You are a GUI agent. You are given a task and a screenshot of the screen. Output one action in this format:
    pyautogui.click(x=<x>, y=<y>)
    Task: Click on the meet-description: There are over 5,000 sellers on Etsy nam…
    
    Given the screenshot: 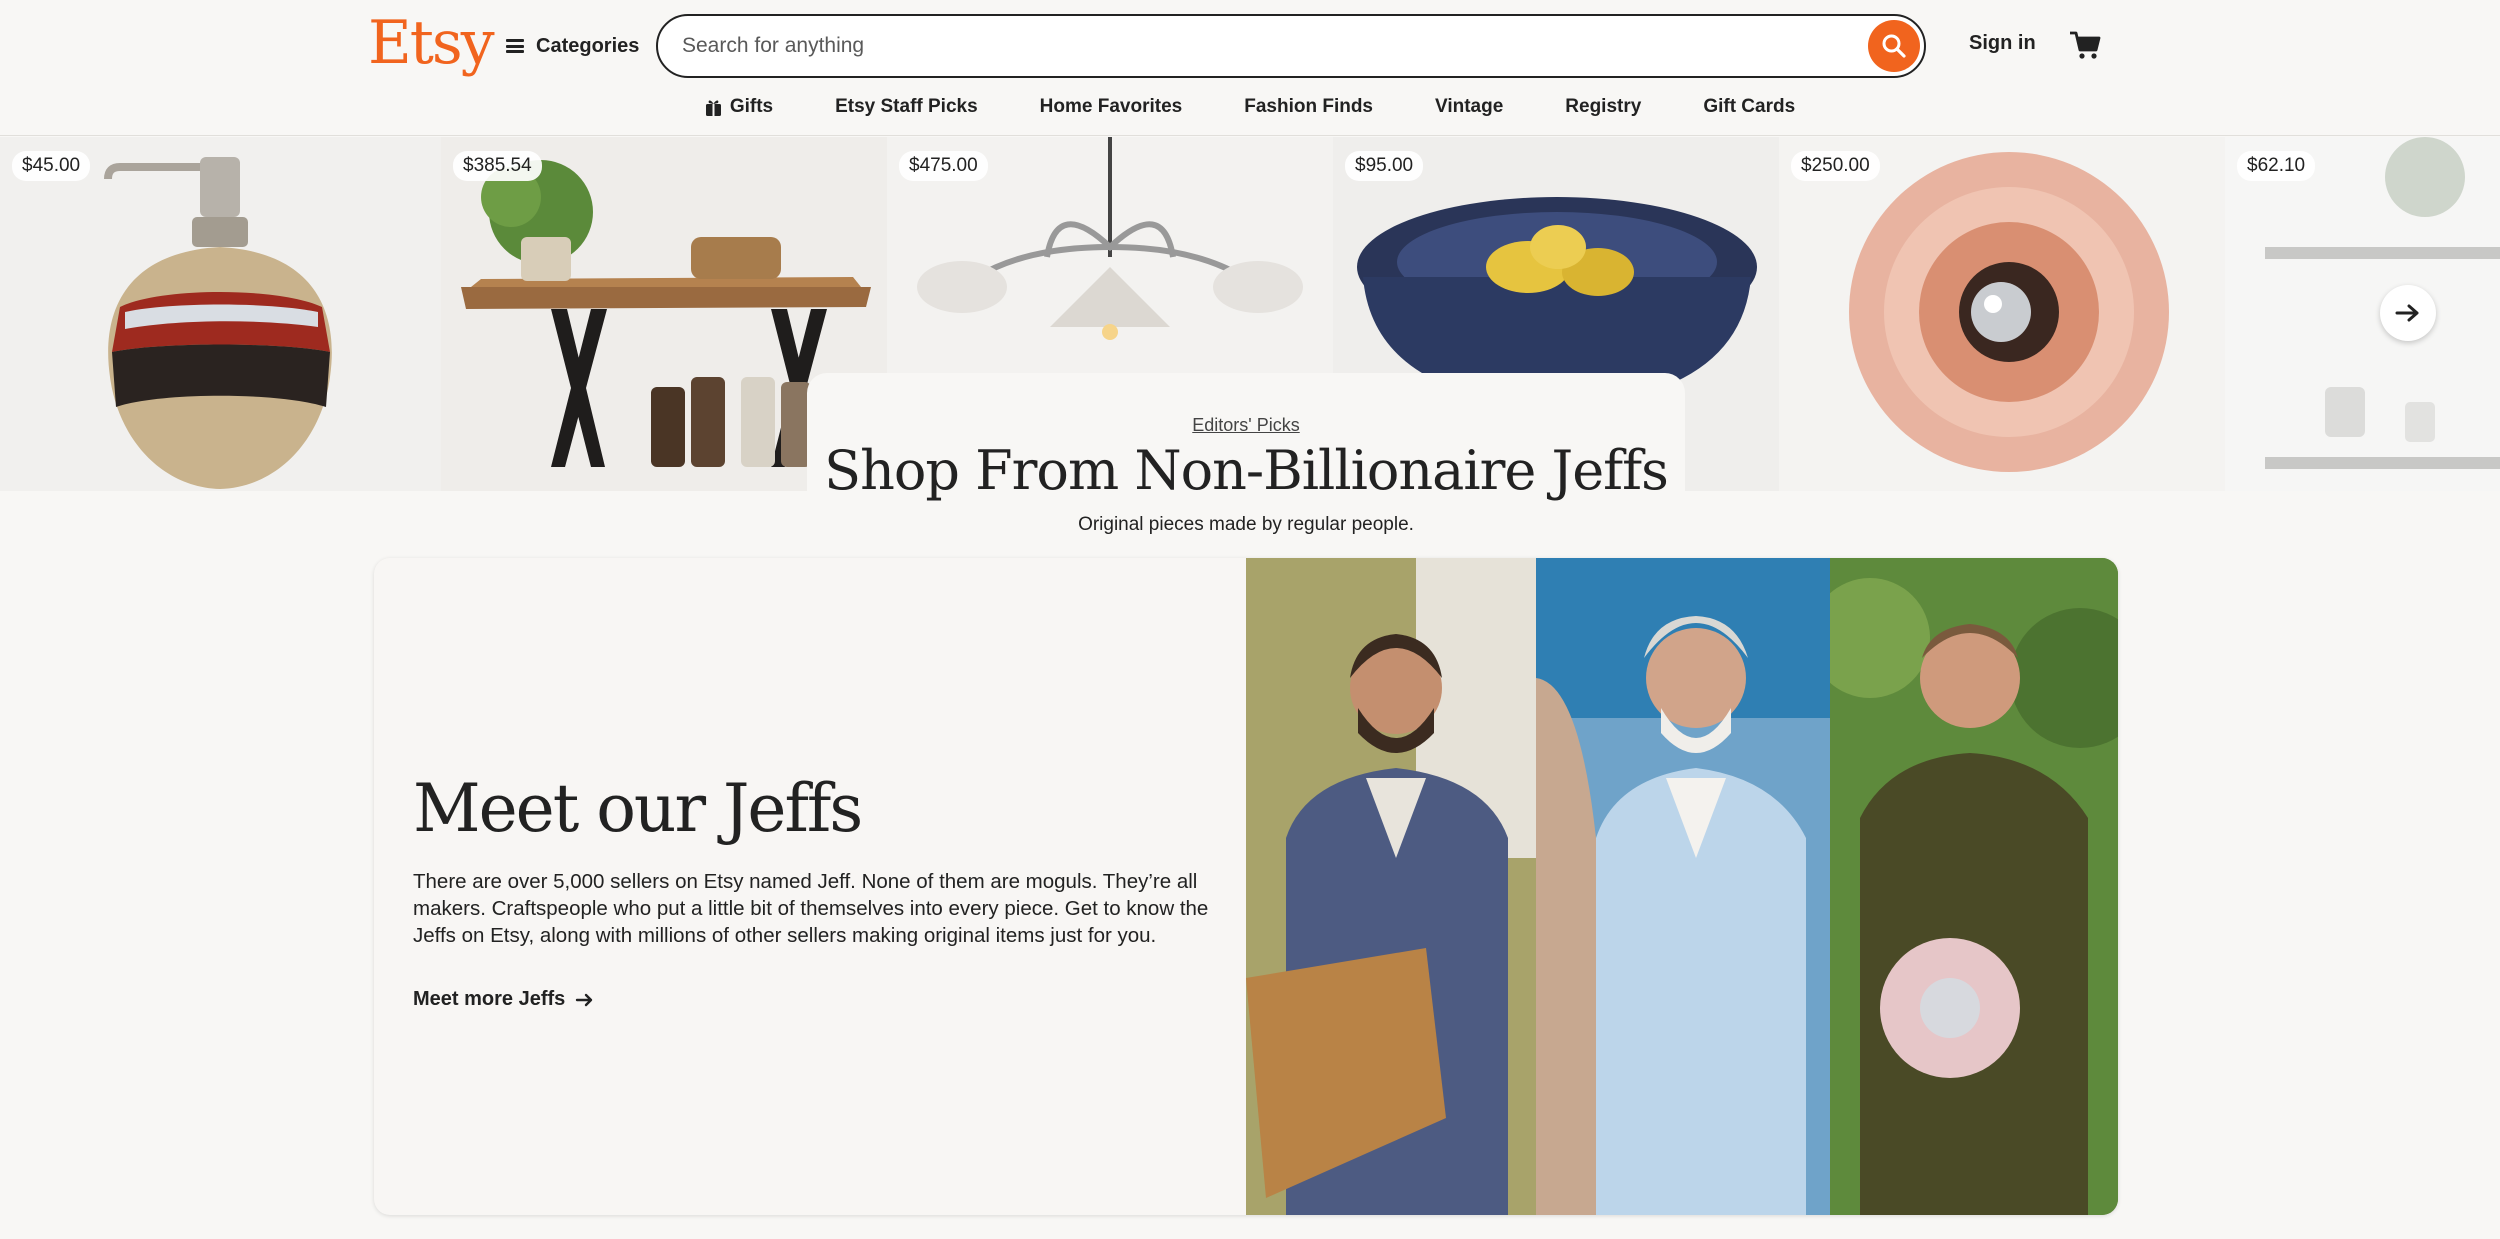 What is the action you would take?
    pyautogui.click(x=811, y=908)
    